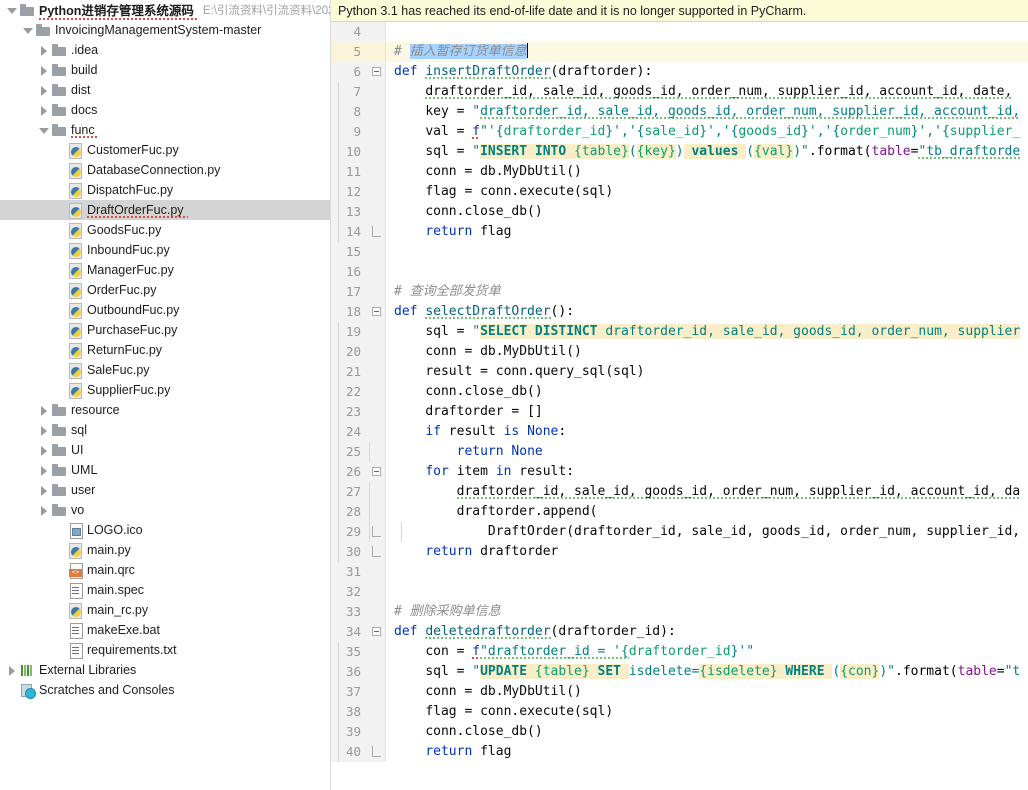  Describe the element at coordinates (679, 412) in the screenshot. I see `code-line: 23 draftorder = []` at that location.